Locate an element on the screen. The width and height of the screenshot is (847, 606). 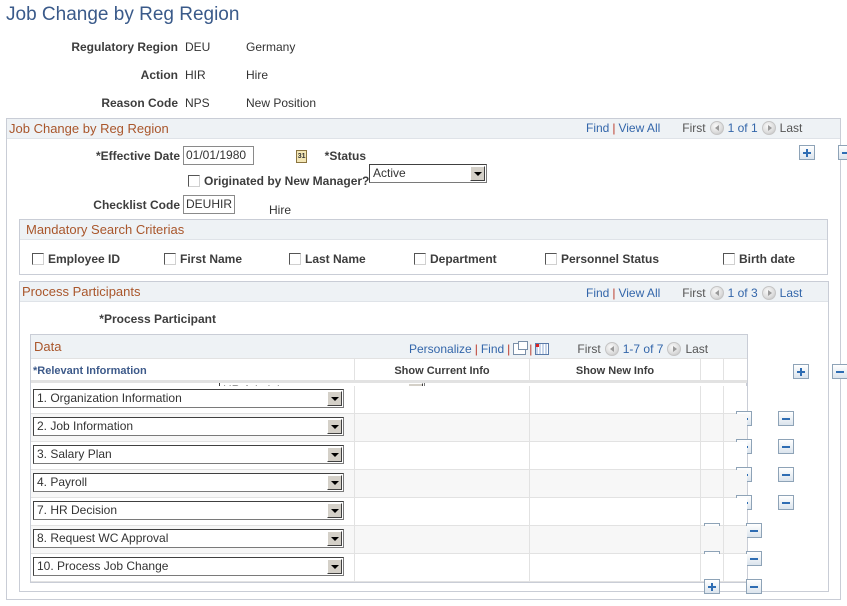
checklist-description: Hire is located at coordinates (280, 210).